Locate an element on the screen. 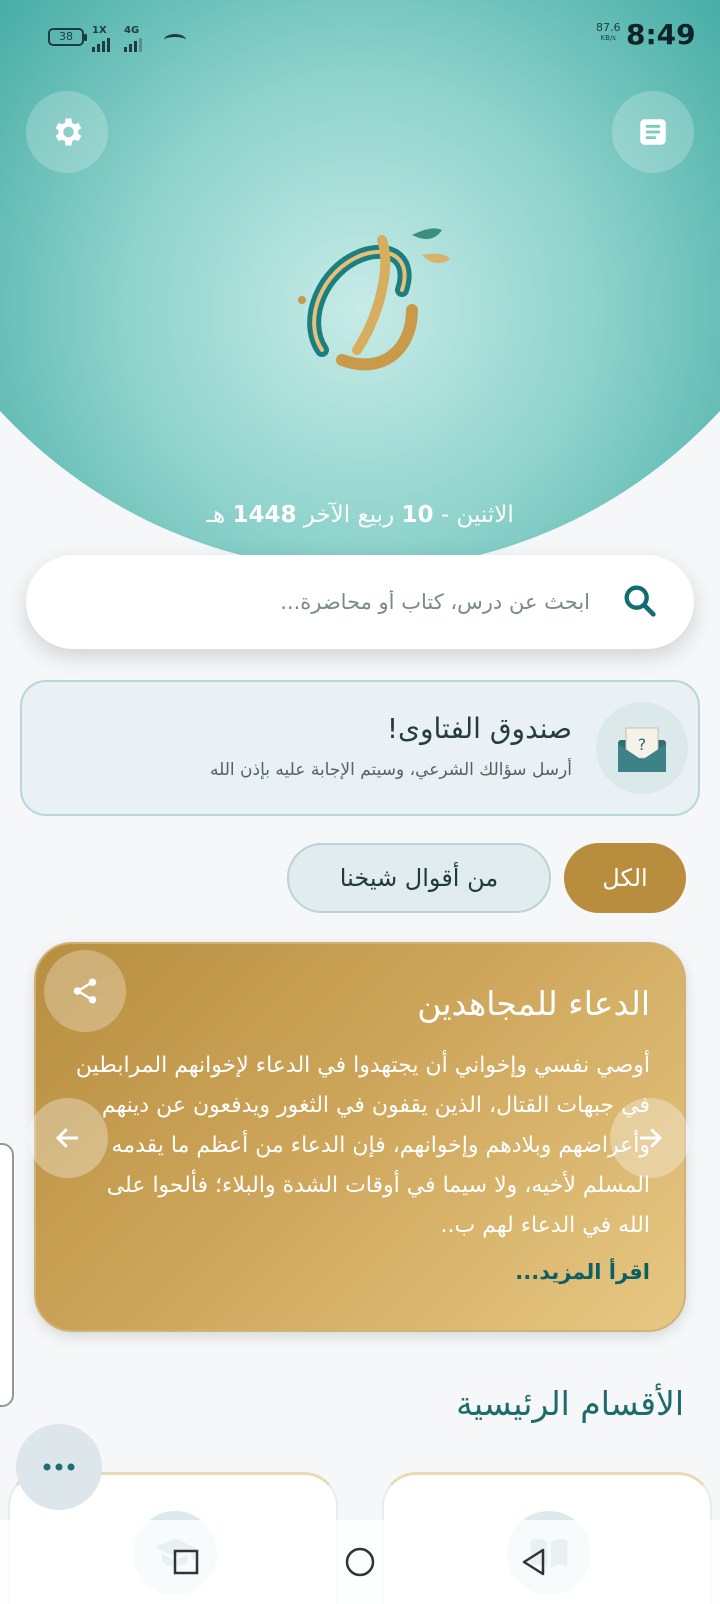 The width and height of the screenshot is (720, 1604). menu-button is located at coordinates (653, 132).